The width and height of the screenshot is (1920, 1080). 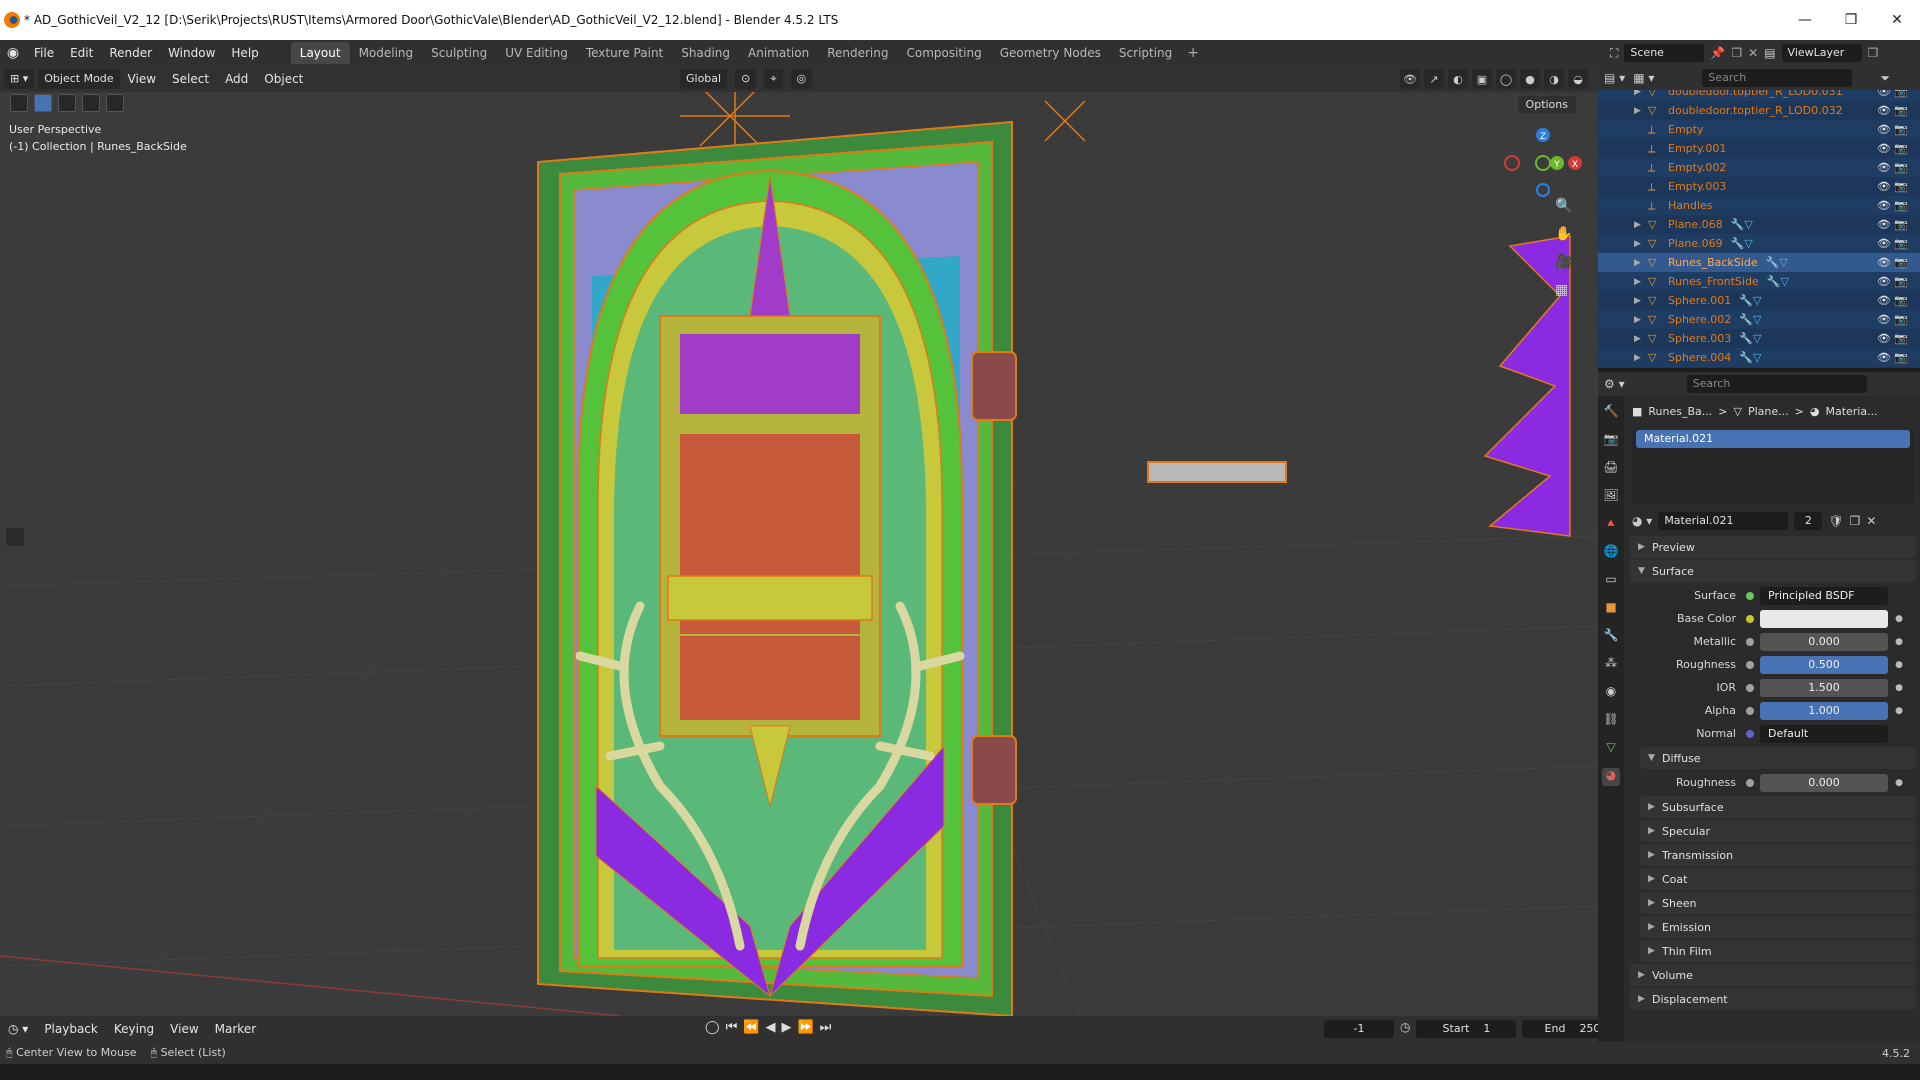 I want to click on panel-diffuse: ▼ Diffuse, so click(x=1778, y=758).